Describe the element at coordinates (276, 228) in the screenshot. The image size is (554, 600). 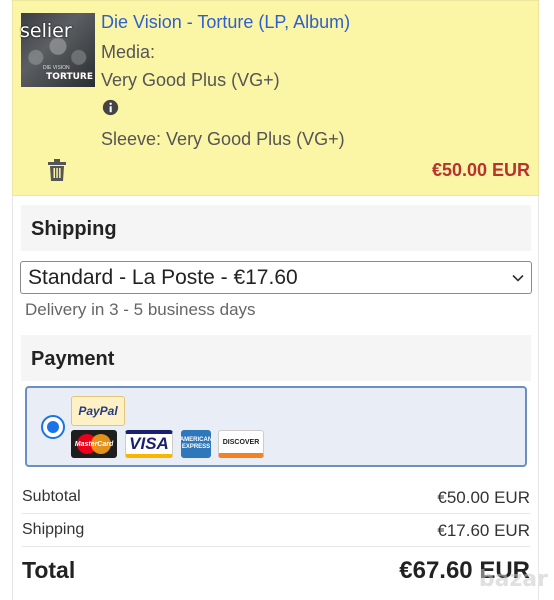
I see `shipping-header: Shipping` at that location.